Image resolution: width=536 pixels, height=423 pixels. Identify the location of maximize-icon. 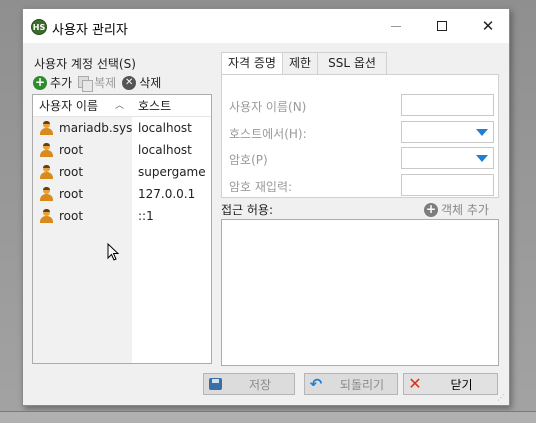
(442, 26).